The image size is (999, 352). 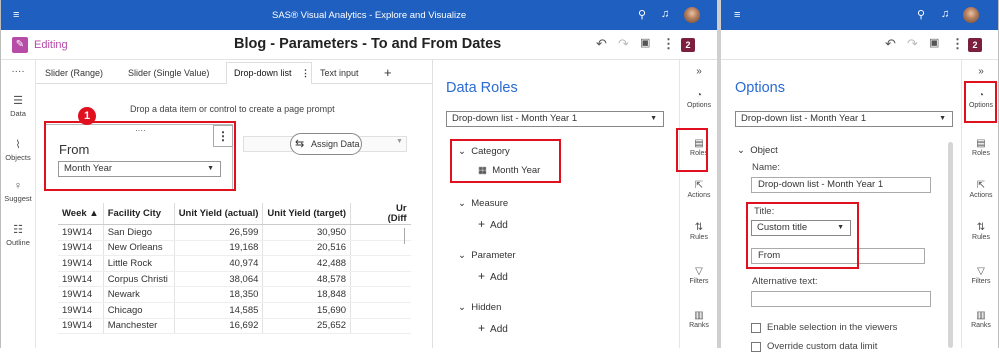 What do you see at coordinates (18, 186) in the screenshot?
I see `suggest-icon: ♀` at bounding box center [18, 186].